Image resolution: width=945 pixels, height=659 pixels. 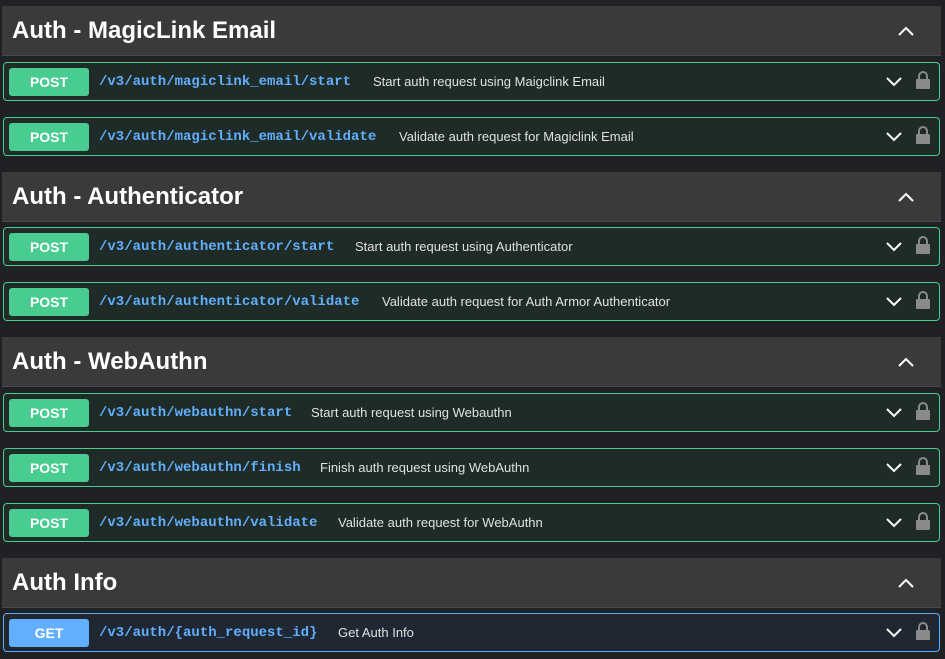 What do you see at coordinates (217, 247) in the screenshot?
I see `operation-path: /v3/auth/authenticator/start` at bounding box center [217, 247].